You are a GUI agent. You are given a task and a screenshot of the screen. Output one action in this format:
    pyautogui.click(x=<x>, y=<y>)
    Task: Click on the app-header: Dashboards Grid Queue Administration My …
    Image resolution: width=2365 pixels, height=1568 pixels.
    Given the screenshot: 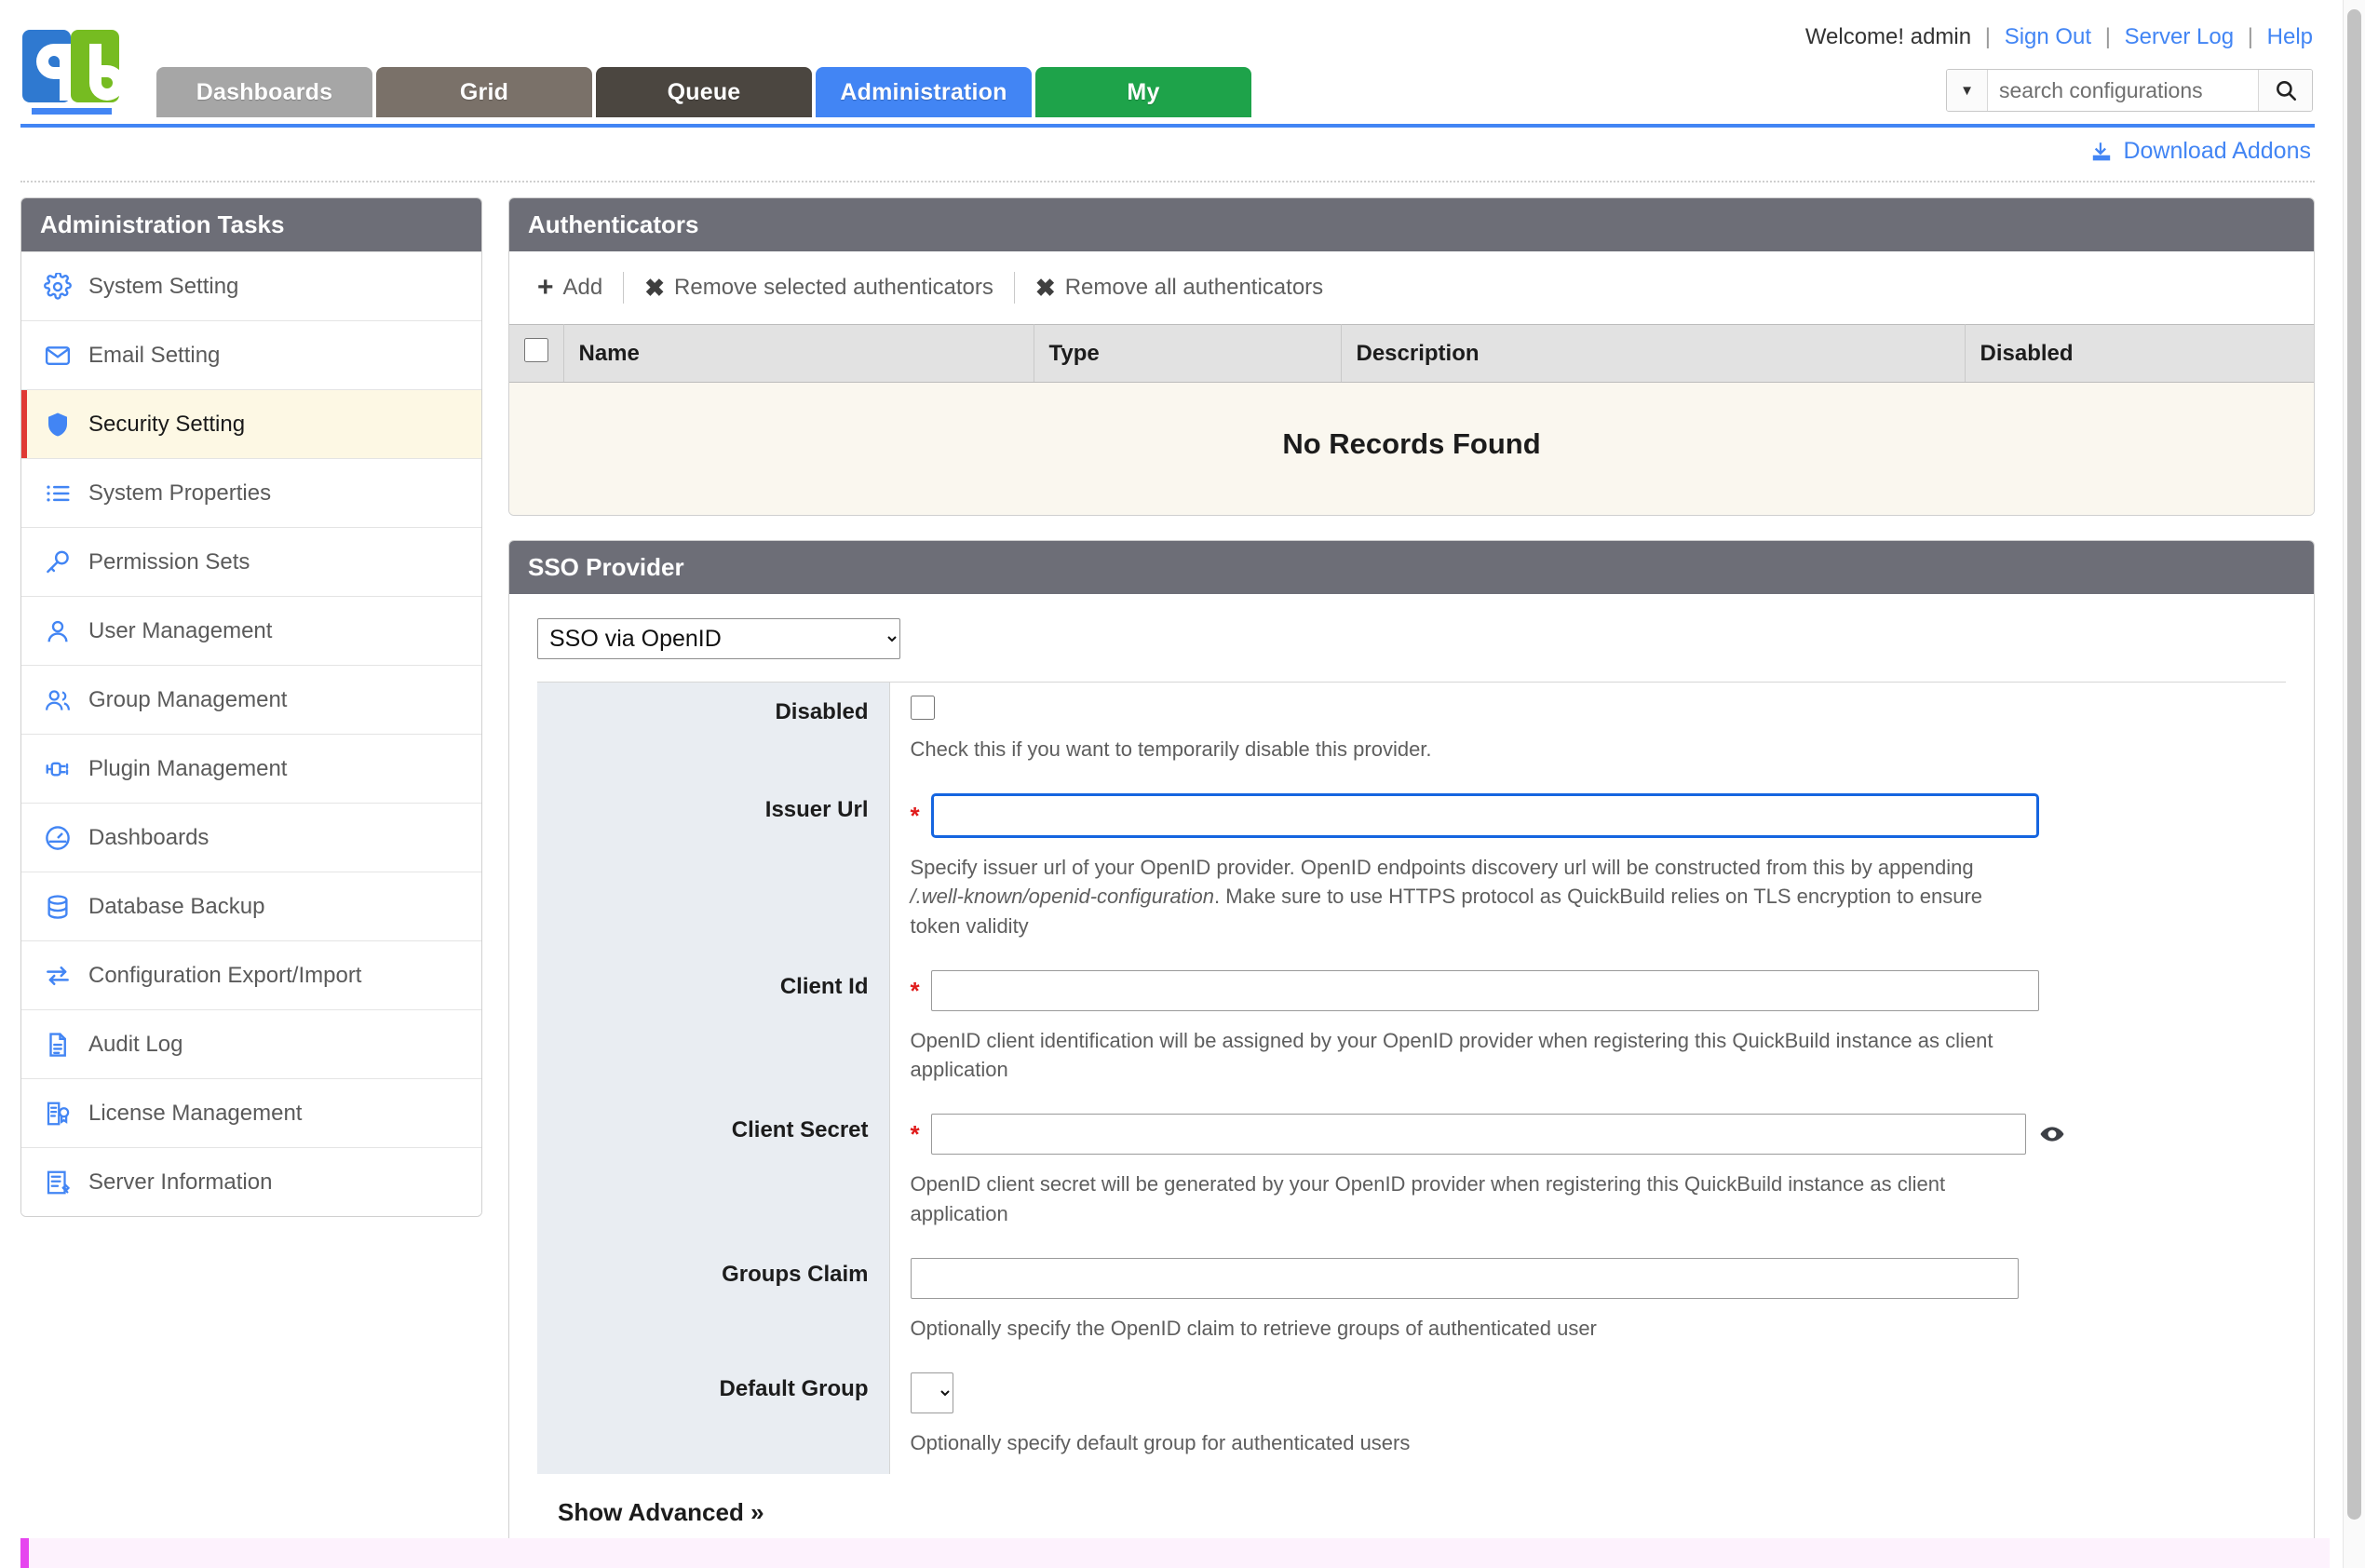 What is the action you would take?
    pyautogui.click(x=1171, y=65)
    